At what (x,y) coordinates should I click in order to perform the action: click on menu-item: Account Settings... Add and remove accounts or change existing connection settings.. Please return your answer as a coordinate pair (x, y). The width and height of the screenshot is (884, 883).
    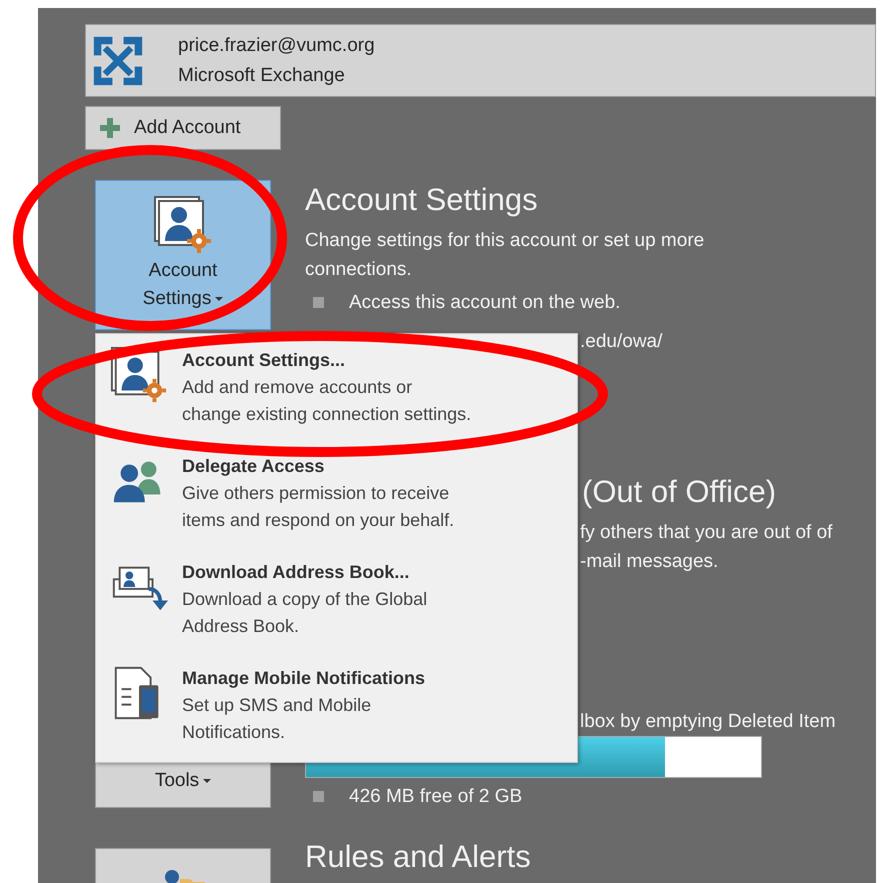
    Looking at the image, I should click on (343, 387).